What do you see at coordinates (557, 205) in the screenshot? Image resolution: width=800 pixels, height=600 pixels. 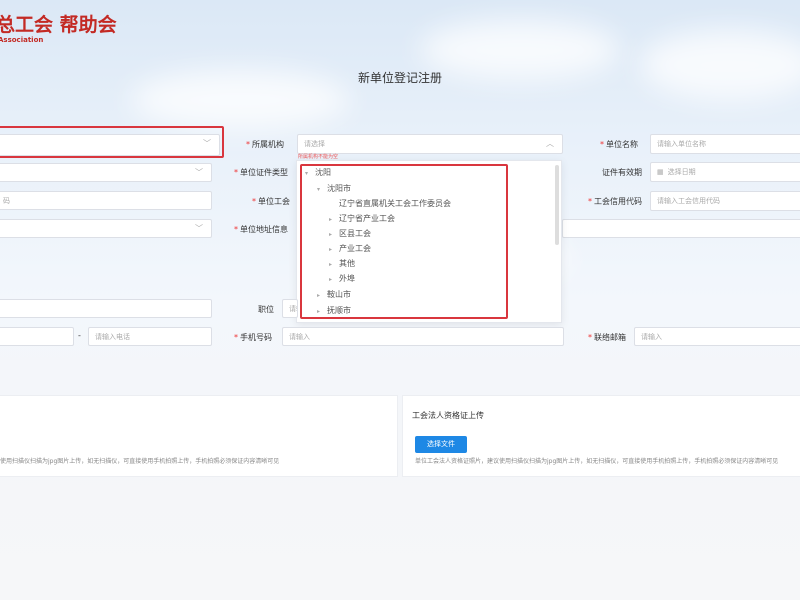 I see `scrollbar` at bounding box center [557, 205].